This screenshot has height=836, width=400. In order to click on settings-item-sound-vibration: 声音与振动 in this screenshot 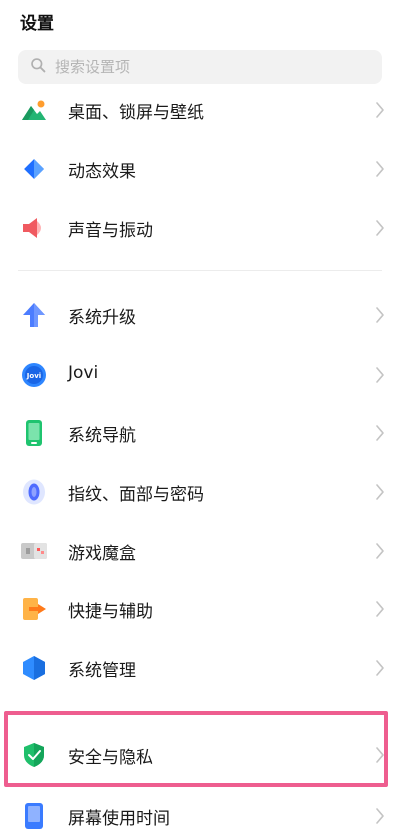, I will do `click(200, 228)`.